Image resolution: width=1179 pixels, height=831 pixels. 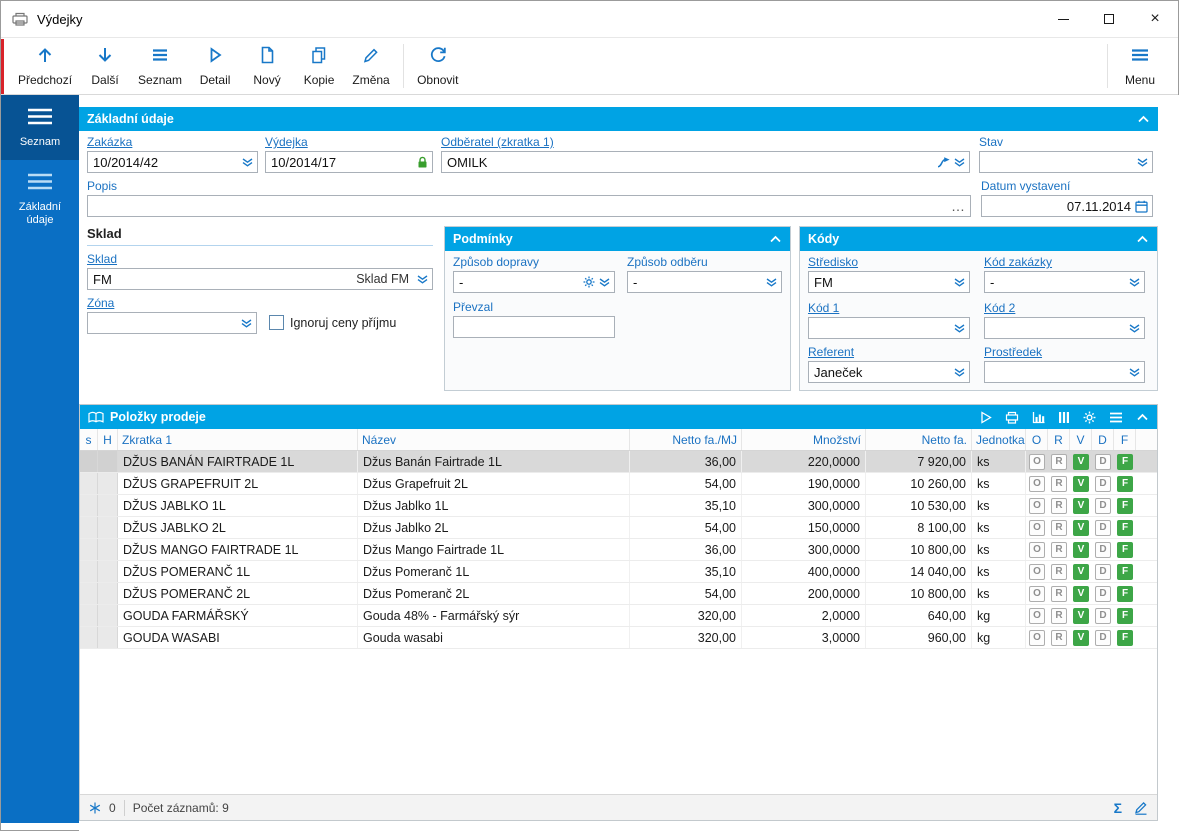 I want to click on col-header-nazev: Název, so click(x=494, y=439).